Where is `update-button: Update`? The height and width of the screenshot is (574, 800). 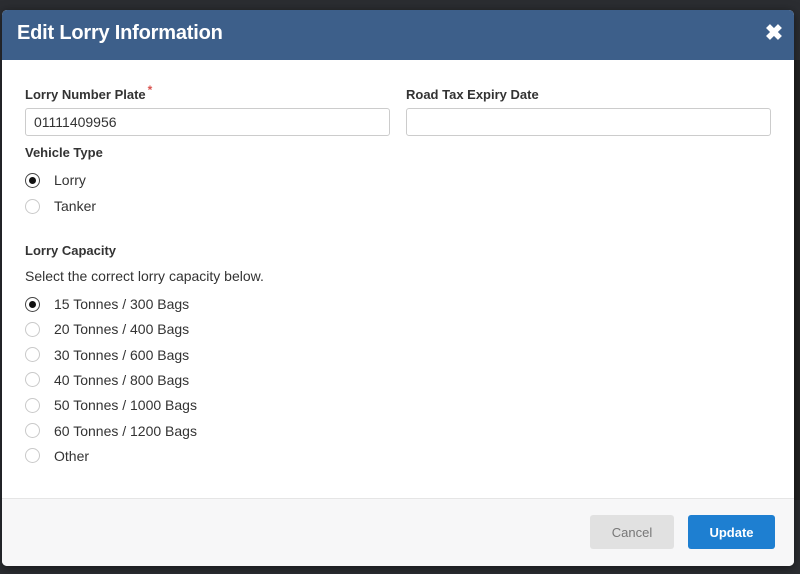
update-button: Update is located at coordinates (731, 532).